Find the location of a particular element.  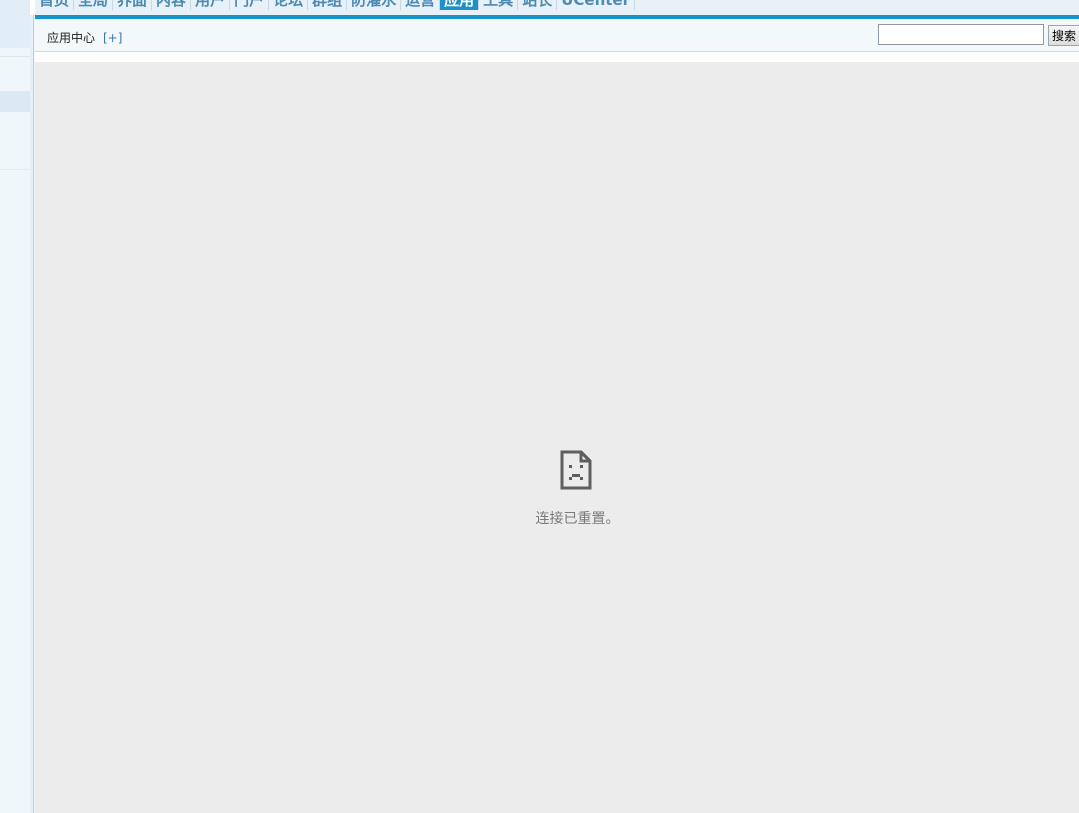

left-sidebar is located at coordinates (15, 406).